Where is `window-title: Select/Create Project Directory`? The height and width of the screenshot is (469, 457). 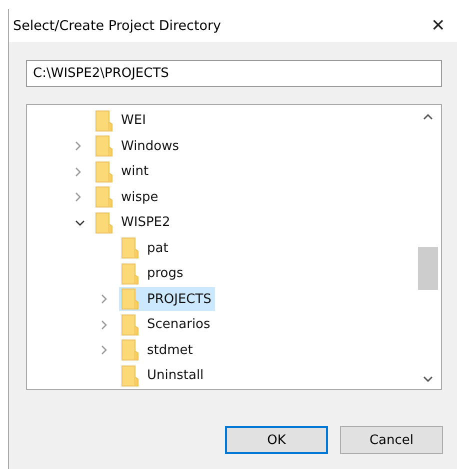
window-title: Select/Create Project Directory is located at coordinates (117, 26).